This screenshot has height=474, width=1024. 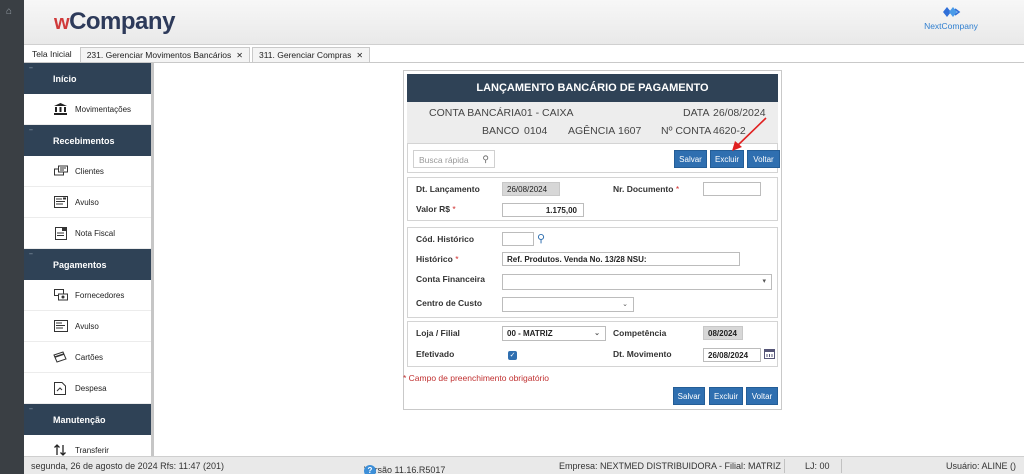 What do you see at coordinates (87, 445) in the screenshot?
I see `sidebar-item-transferir: Transferir` at bounding box center [87, 445].